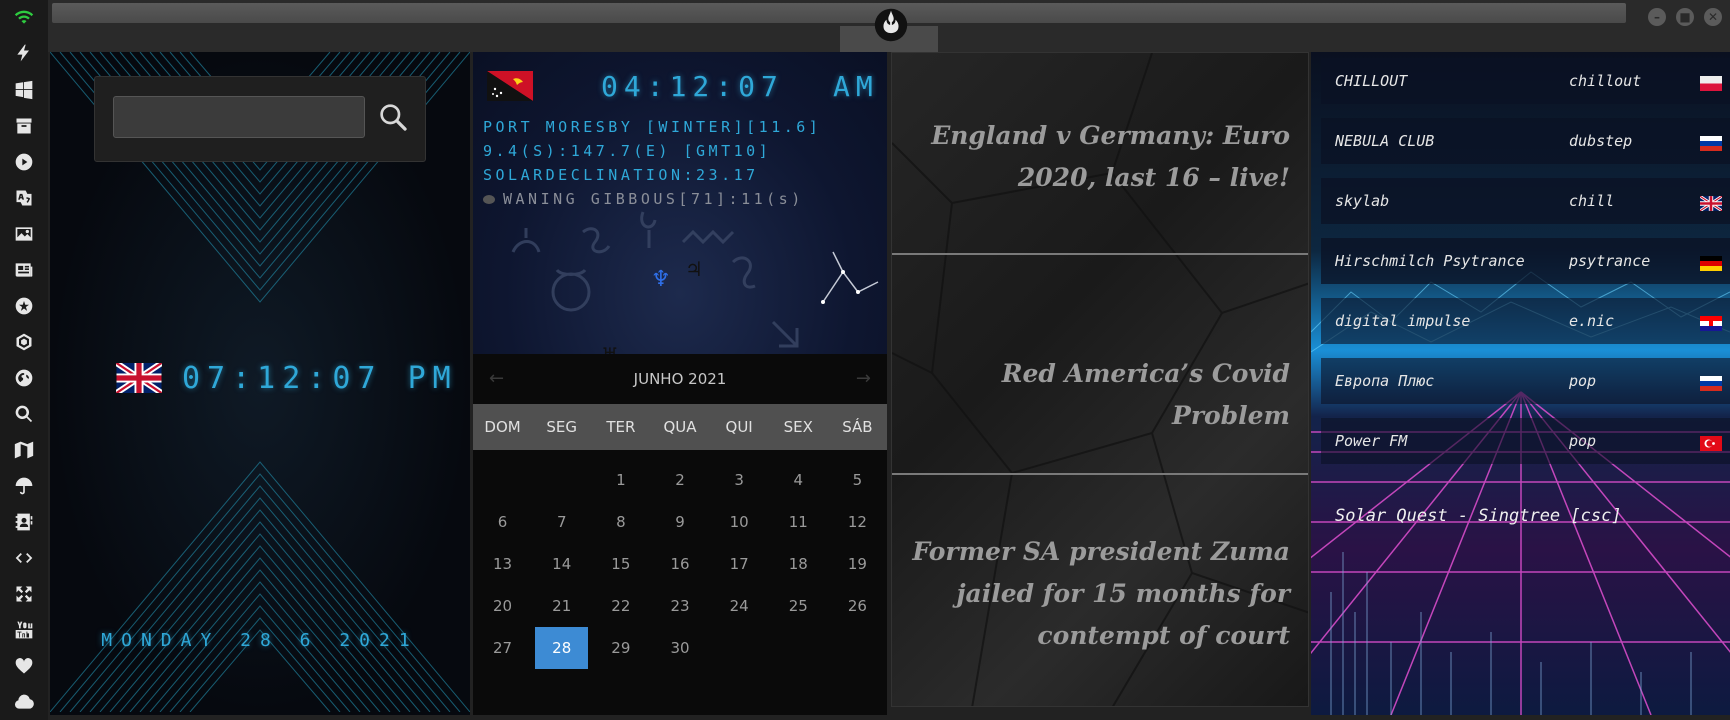 This screenshot has width=1730, height=720. I want to click on local-time-row: 07:12:07 PM, so click(287, 378).